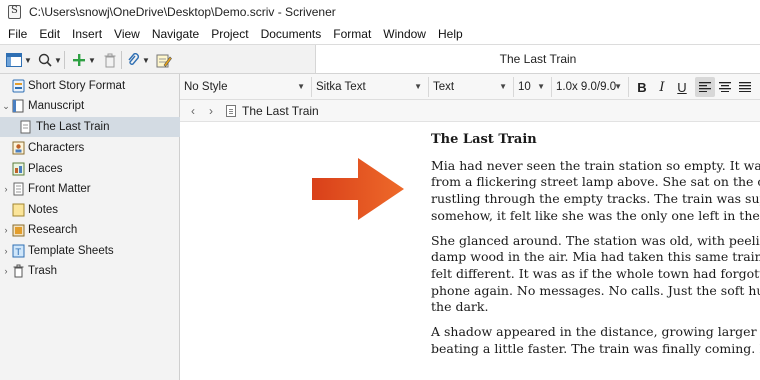 The height and width of the screenshot is (380, 760). What do you see at coordinates (18, 86) in the screenshot?
I see `compile-format-icon` at bounding box center [18, 86].